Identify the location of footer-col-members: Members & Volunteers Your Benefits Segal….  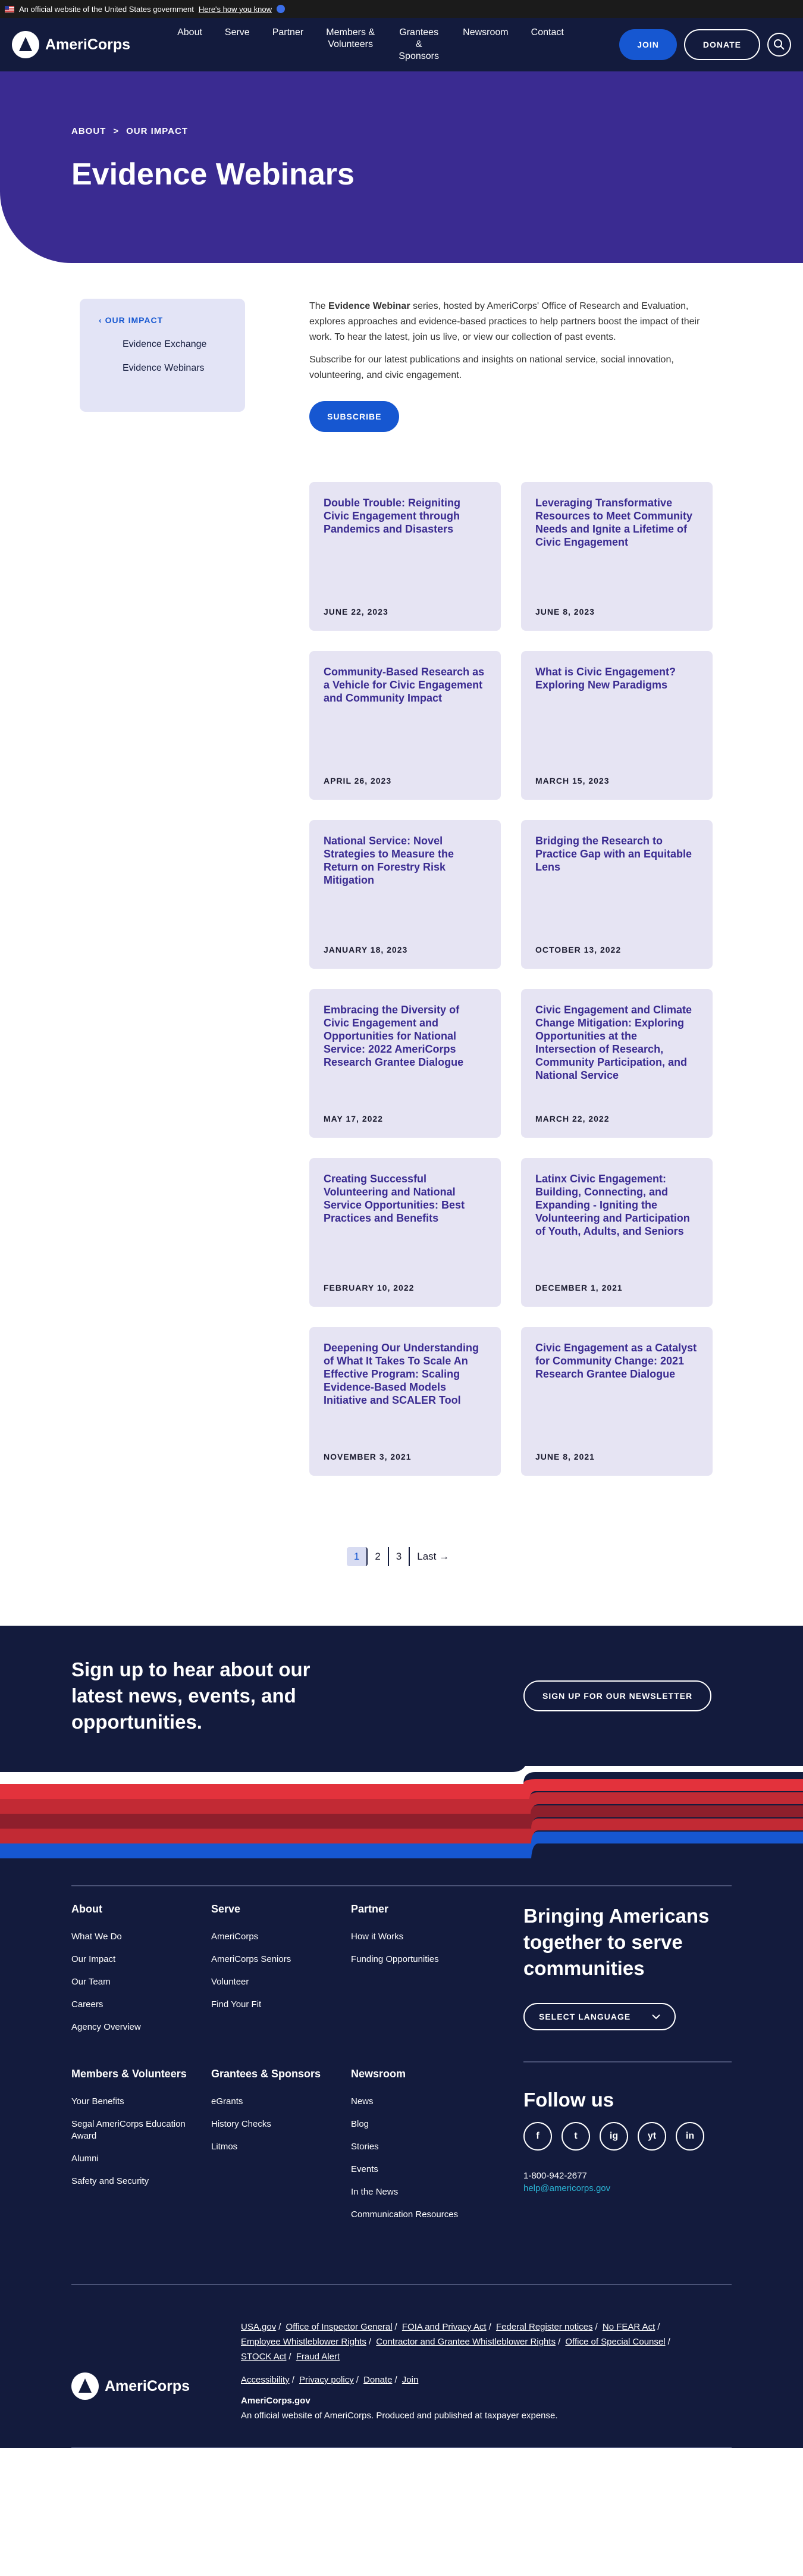
(141, 2149).